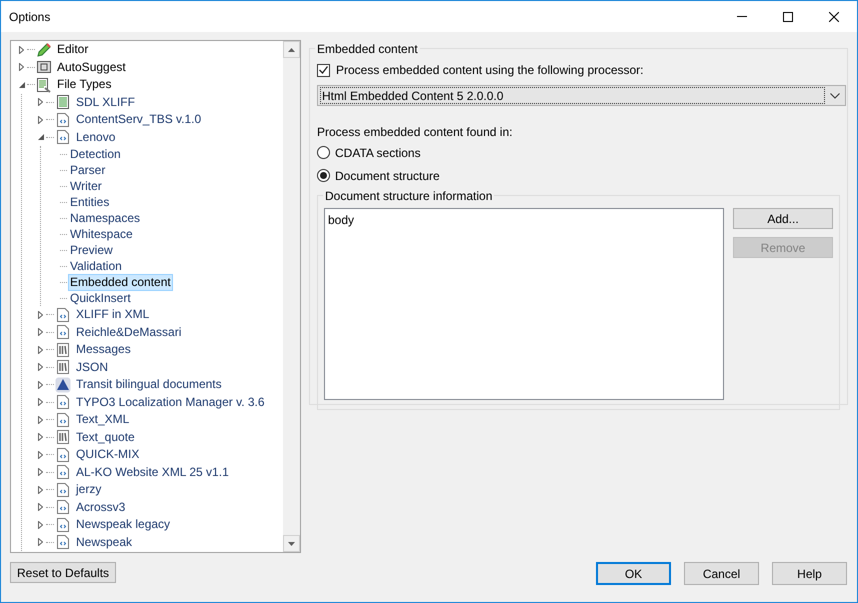 This screenshot has height=603, width=858. Describe the element at coordinates (742, 16) in the screenshot. I see `minimize-icon` at that location.